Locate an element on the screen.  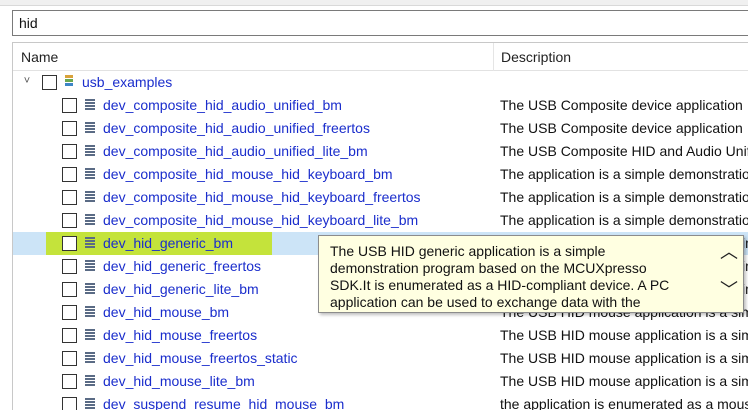
search-box is located at coordinates (380, 23).